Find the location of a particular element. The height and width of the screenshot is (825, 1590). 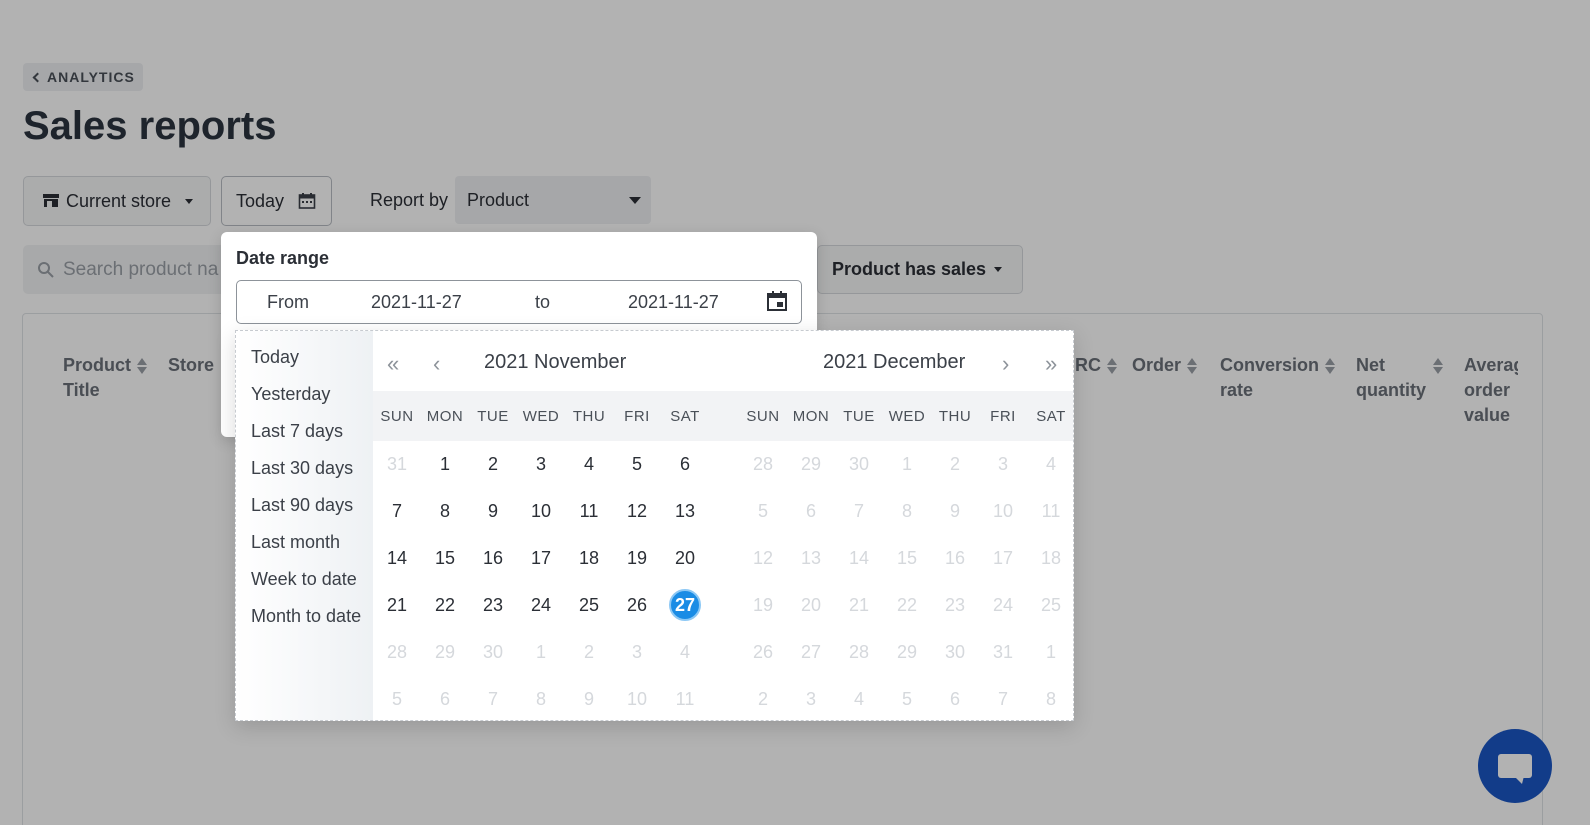

date-range-input: From 2021-11-27 to 2021-11-27 is located at coordinates (519, 302).